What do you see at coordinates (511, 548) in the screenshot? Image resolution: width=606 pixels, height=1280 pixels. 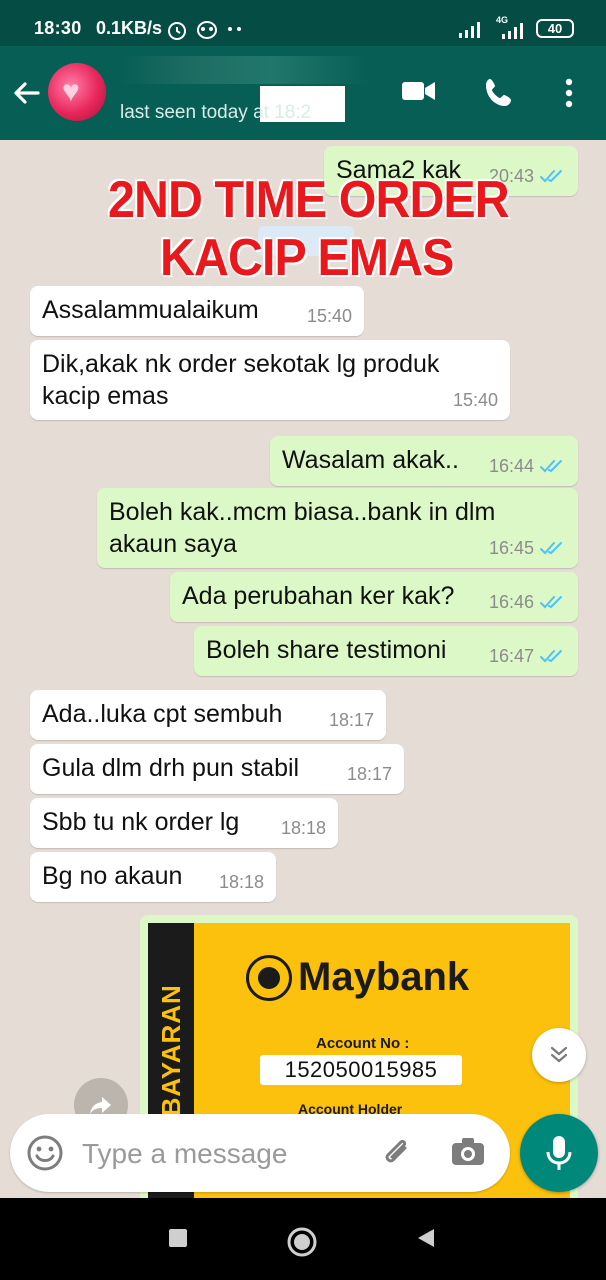 I see `message-time: 16:45` at bounding box center [511, 548].